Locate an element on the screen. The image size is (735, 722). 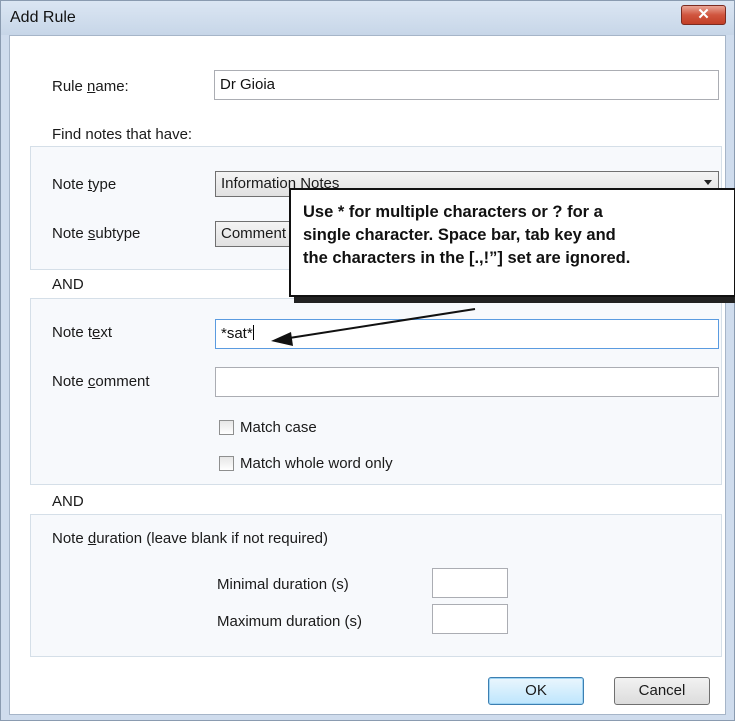
annotation-arrow is located at coordinates (373, 327).